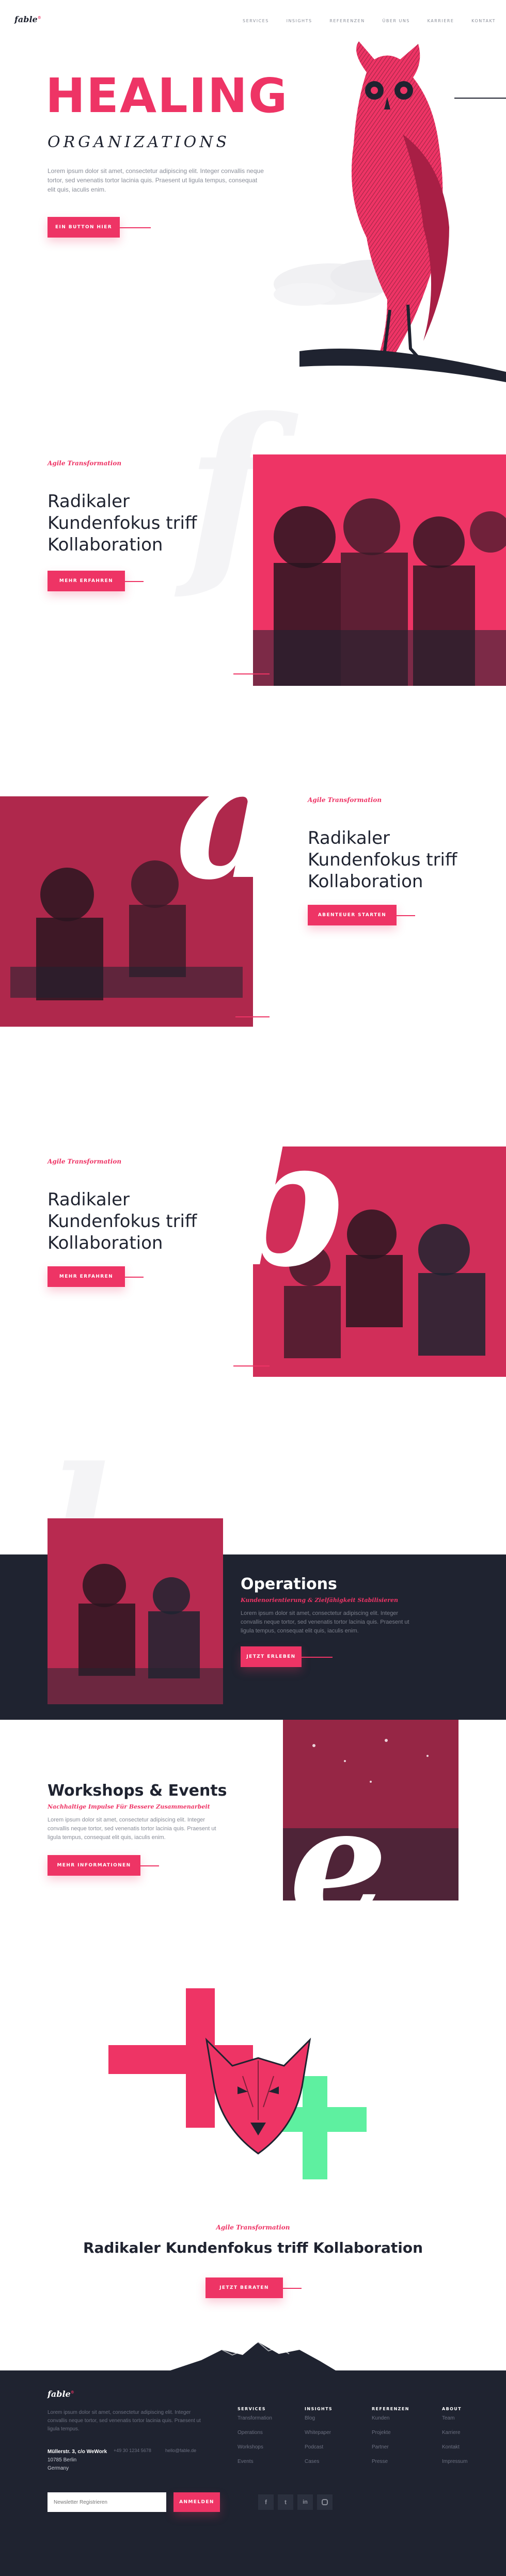 The width and height of the screenshot is (506, 2576). Describe the element at coordinates (255, 2462) in the screenshot. I see `footer-link: Events` at that location.